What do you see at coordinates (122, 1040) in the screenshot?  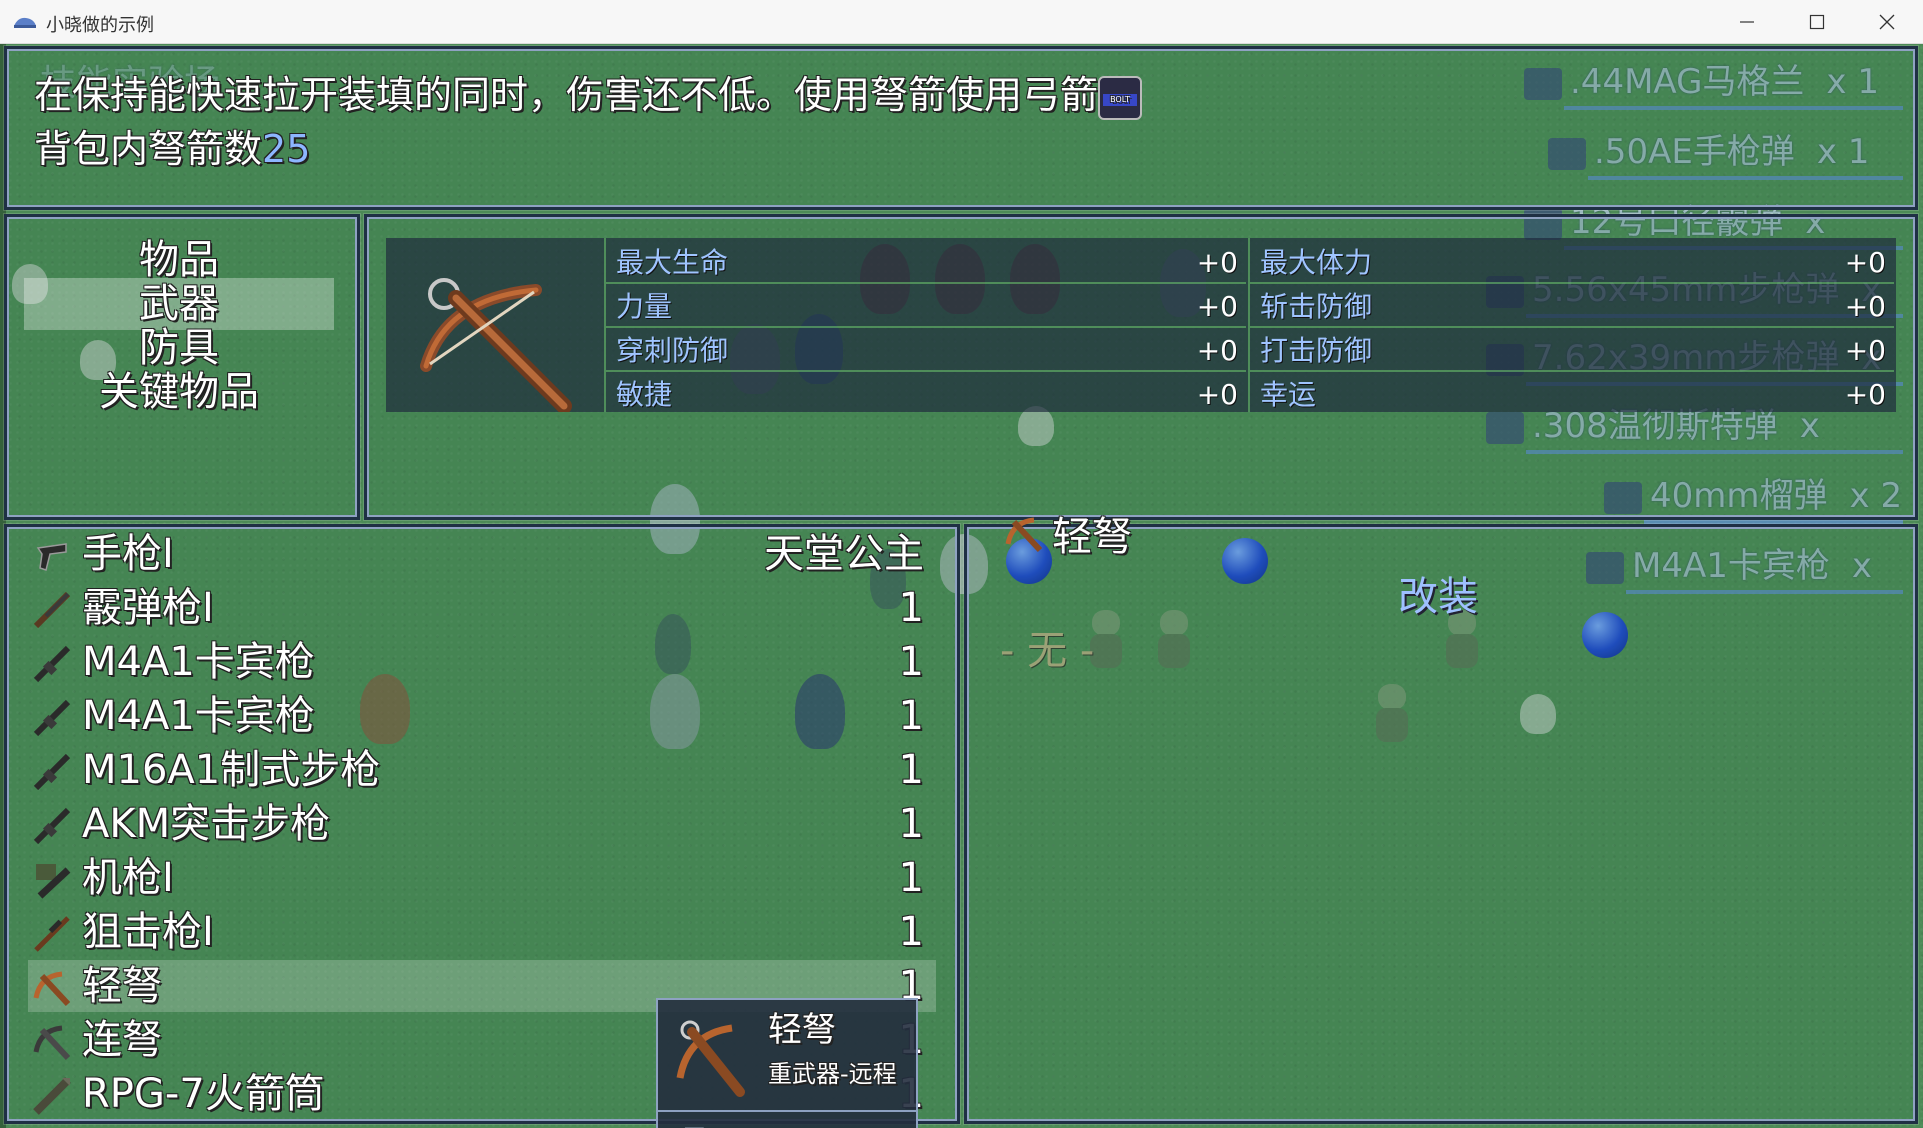 I see `item-name: 连弩` at bounding box center [122, 1040].